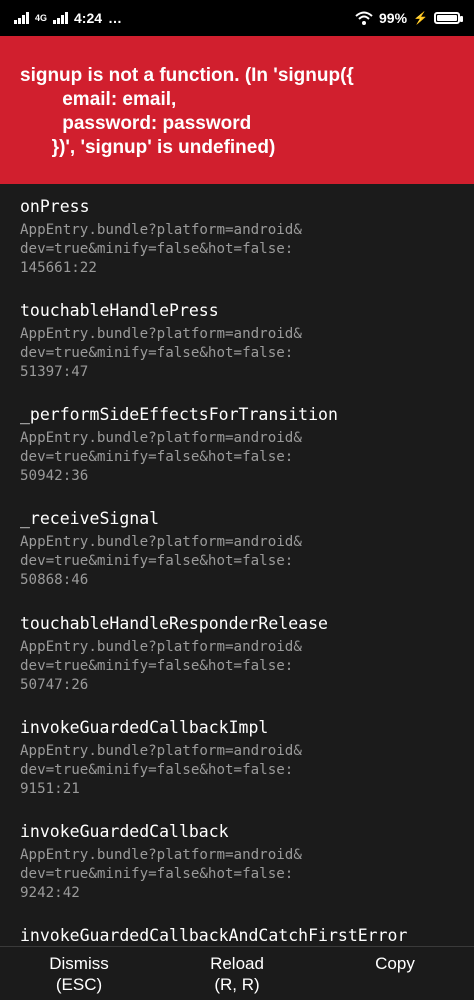 This screenshot has width=474, height=1000. What do you see at coordinates (409, 18) in the screenshot?
I see `status-right: 99% ⚡` at bounding box center [409, 18].